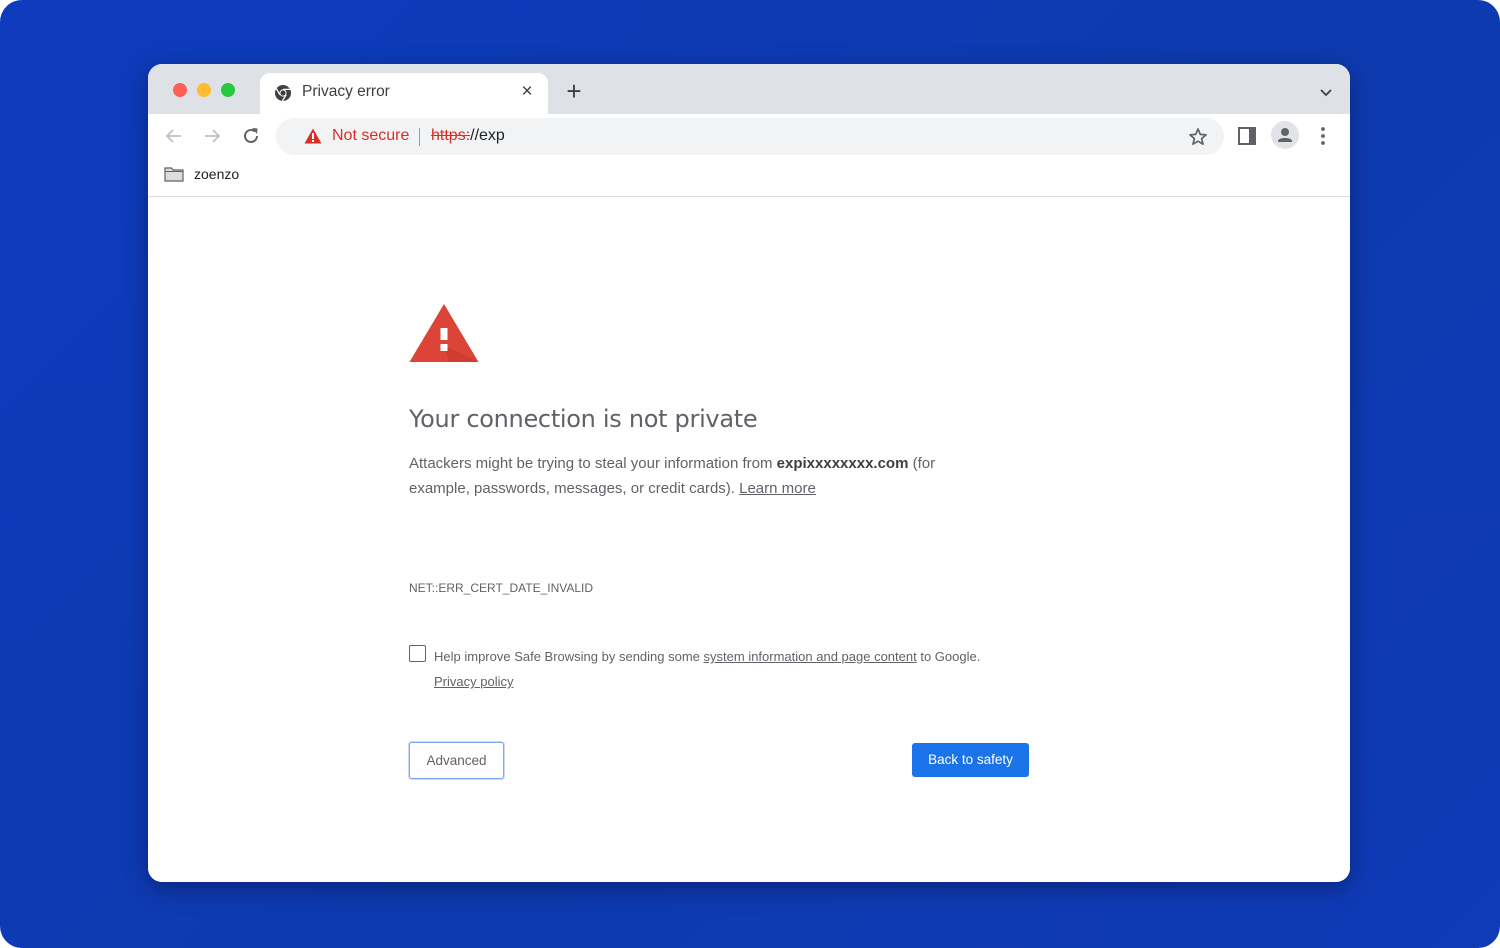  What do you see at coordinates (473, 681) in the screenshot?
I see `privacy-policy-link: Privacy policy` at bounding box center [473, 681].